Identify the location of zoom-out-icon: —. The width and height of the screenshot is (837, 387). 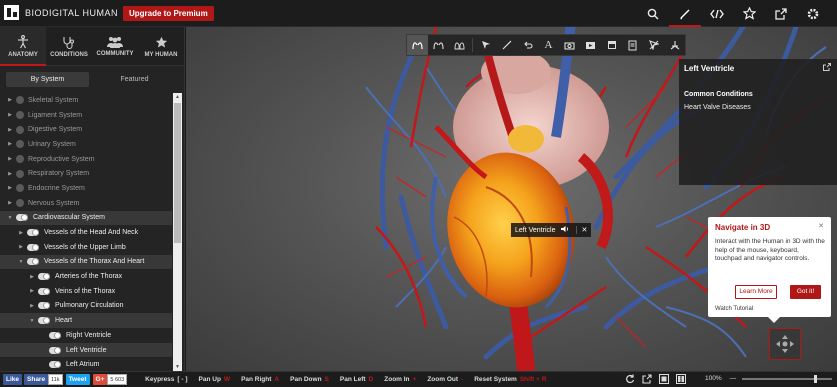
(733, 378).